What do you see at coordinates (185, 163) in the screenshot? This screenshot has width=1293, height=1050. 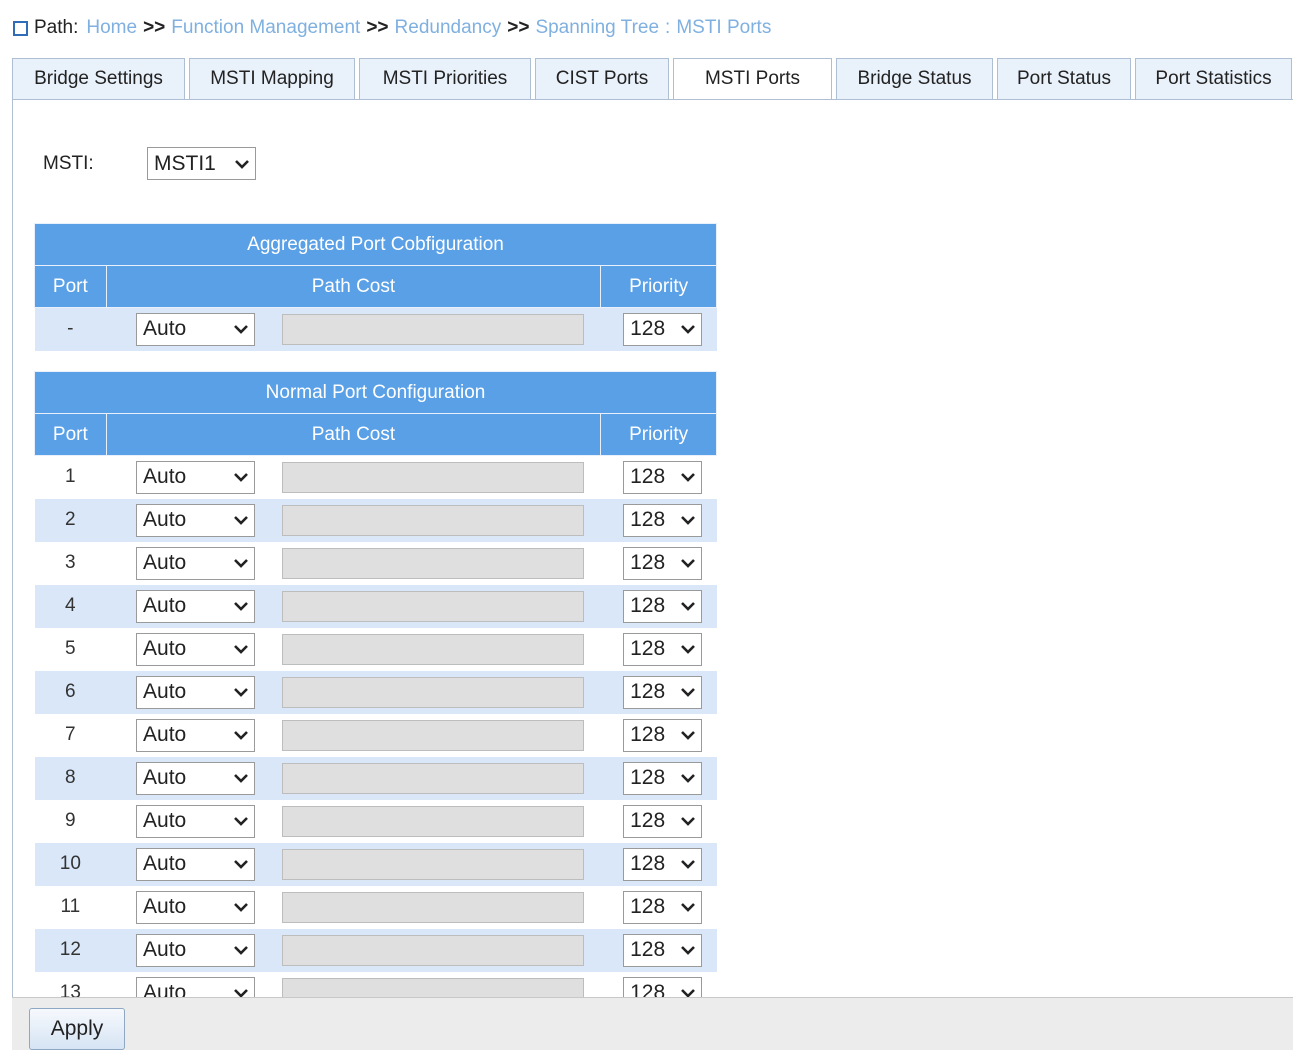 I see `msti-select-value: MSTI1` at bounding box center [185, 163].